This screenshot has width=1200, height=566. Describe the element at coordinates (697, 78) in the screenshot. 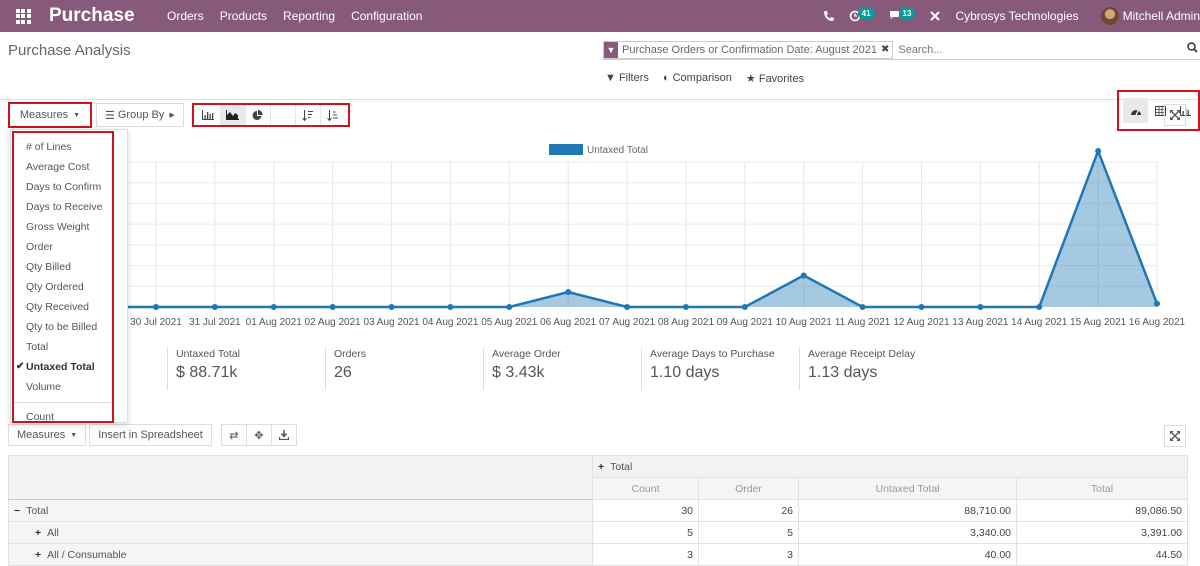

I see `comparison-button: ◐ Comparison` at that location.